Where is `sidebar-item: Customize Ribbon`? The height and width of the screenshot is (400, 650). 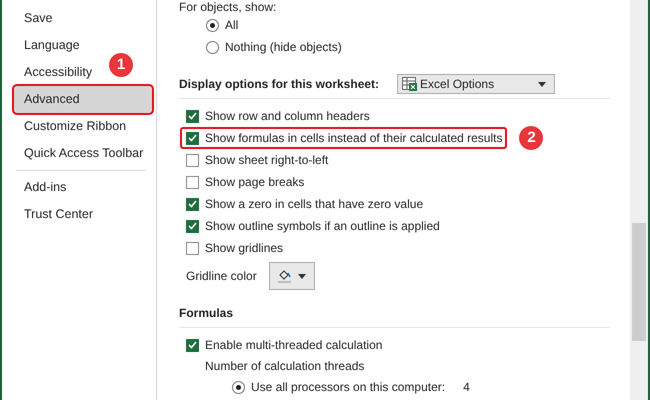
sidebar-item: Customize Ribbon is located at coordinates (73, 126).